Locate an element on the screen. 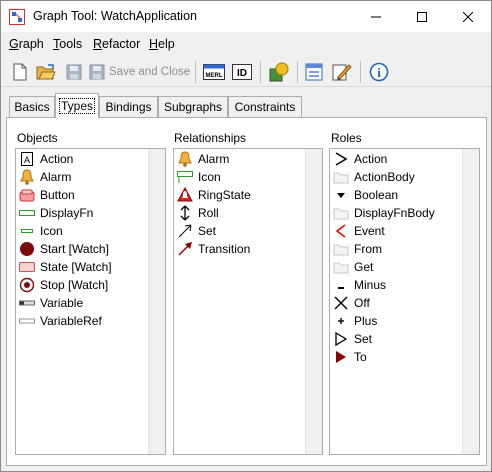  app-icon is located at coordinates (17, 17).